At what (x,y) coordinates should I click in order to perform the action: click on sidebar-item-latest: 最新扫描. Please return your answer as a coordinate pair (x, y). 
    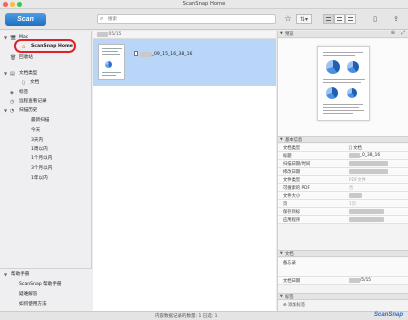
    Looking at the image, I should click on (46, 121).